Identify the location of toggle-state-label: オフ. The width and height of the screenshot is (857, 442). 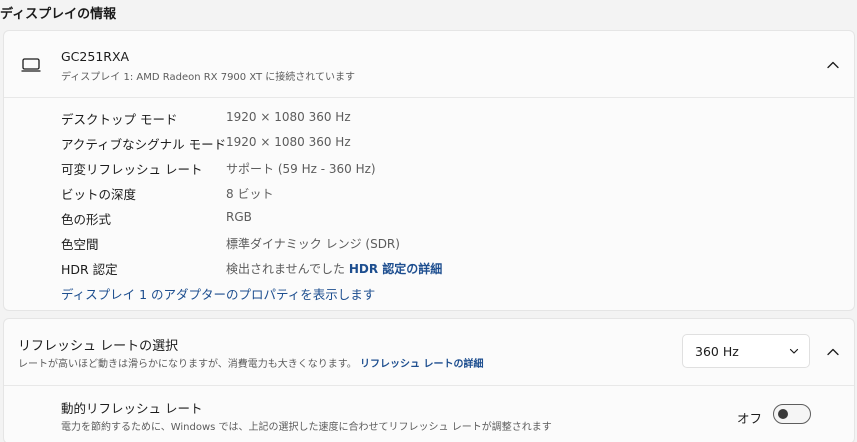
(750, 418).